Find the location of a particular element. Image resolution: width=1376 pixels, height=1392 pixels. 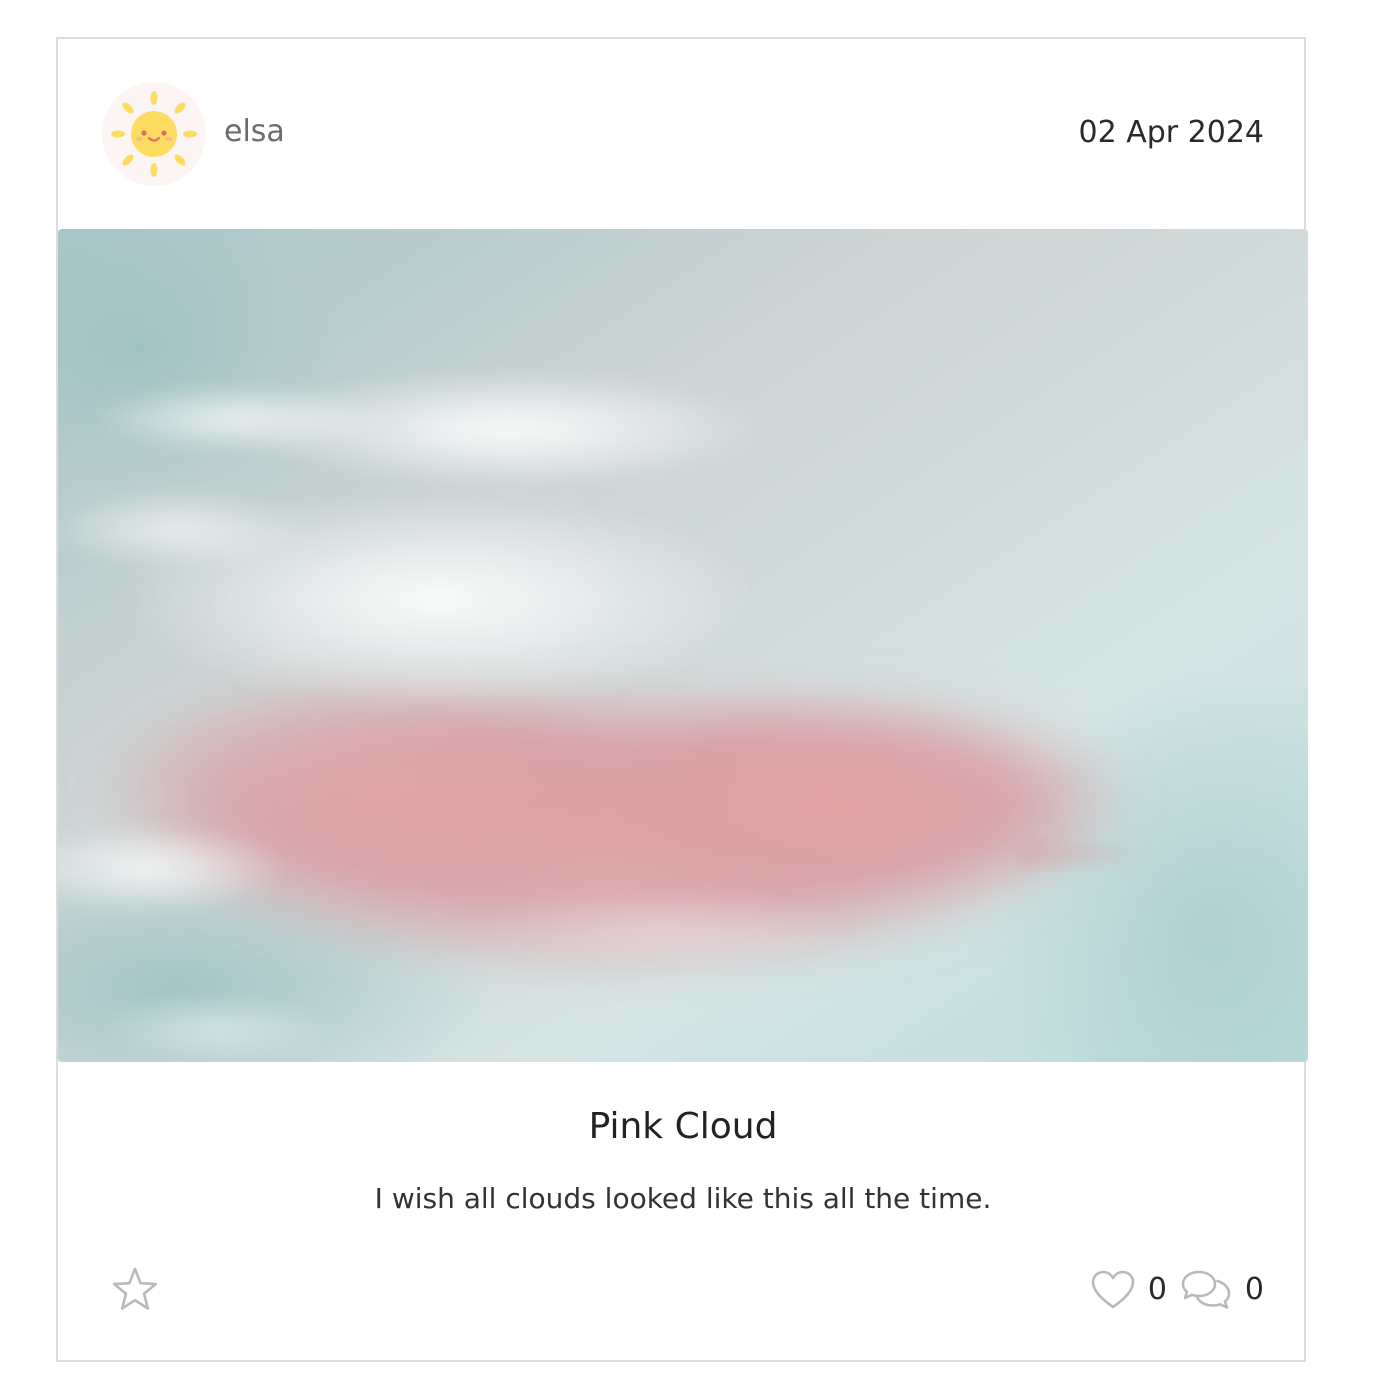

star-outline-icon is located at coordinates (135, 1288).